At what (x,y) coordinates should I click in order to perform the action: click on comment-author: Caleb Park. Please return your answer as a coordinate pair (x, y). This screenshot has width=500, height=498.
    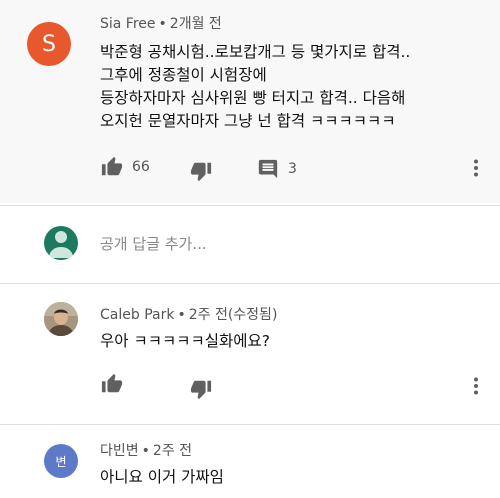
    Looking at the image, I should click on (137, 315).